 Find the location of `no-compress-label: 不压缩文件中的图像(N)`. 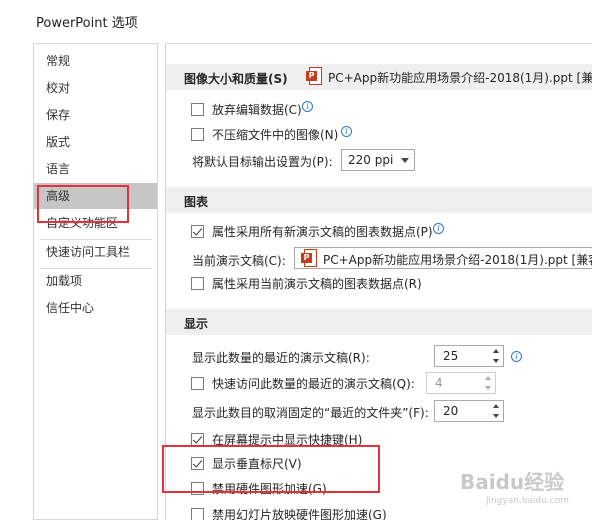

no-compress-label: 不压缩文件中的图像(N) is located at coordinates (275, 135).